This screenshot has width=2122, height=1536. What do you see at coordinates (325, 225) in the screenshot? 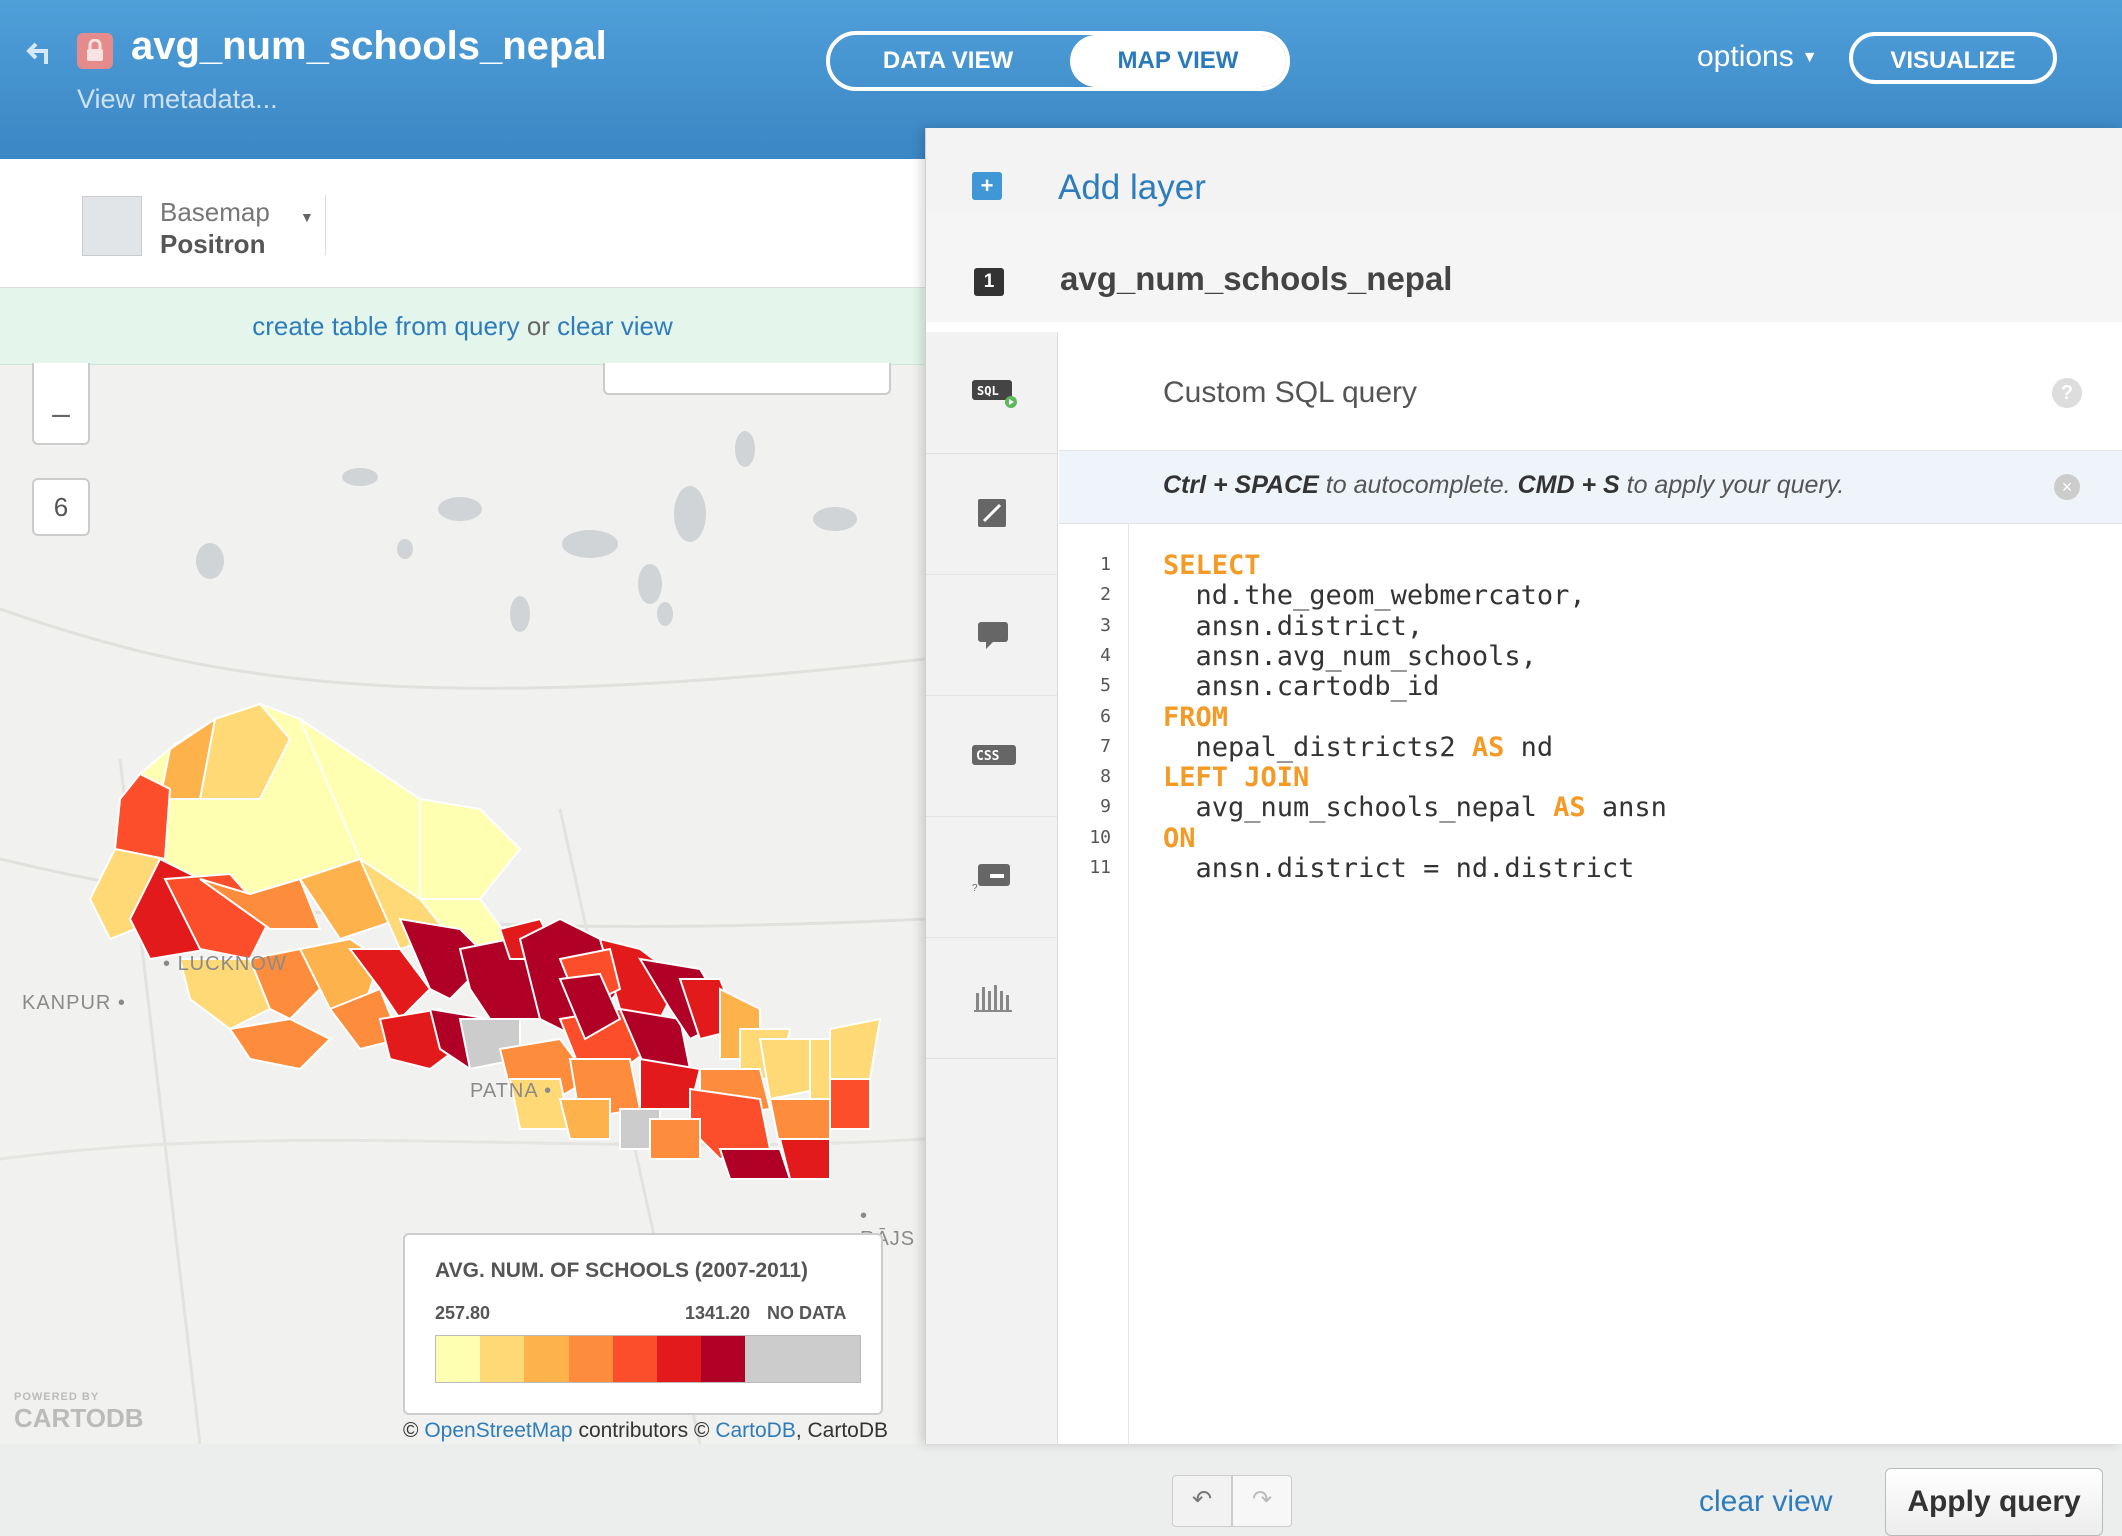
I see `divider` at bounding box center [325, 225].